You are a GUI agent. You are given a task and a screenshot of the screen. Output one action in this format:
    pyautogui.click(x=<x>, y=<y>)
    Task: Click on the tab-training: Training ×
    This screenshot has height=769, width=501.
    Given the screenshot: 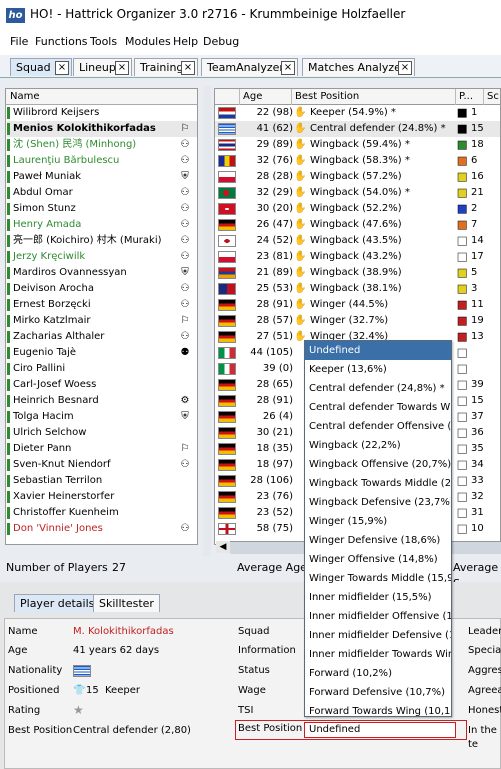 What is the action you would take?
    pyautogui.click(x=166, y=67)
    